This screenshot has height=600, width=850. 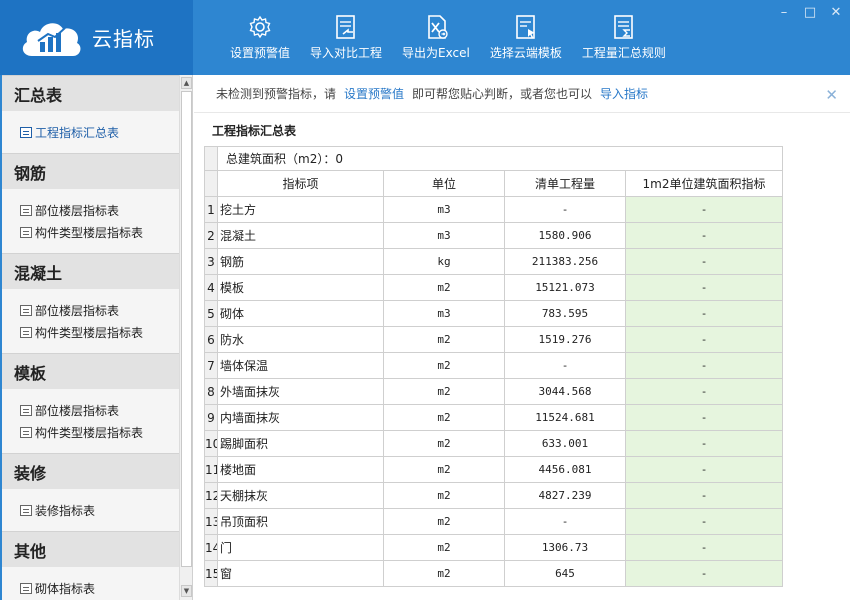 I want to click on table-row: 13吊顶面积m2--, so click(x=494, y=521).